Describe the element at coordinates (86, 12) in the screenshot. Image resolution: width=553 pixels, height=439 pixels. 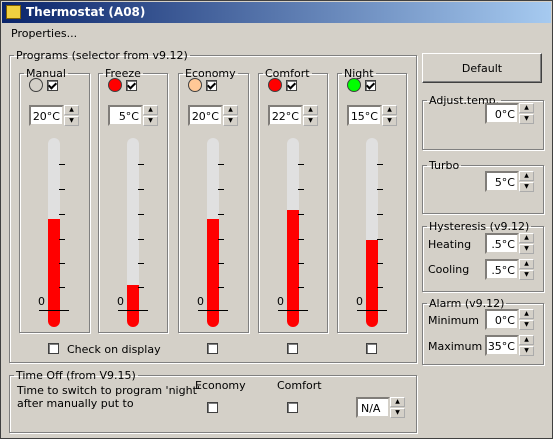
I see `window-title: Thermostat (A08)` at that location.